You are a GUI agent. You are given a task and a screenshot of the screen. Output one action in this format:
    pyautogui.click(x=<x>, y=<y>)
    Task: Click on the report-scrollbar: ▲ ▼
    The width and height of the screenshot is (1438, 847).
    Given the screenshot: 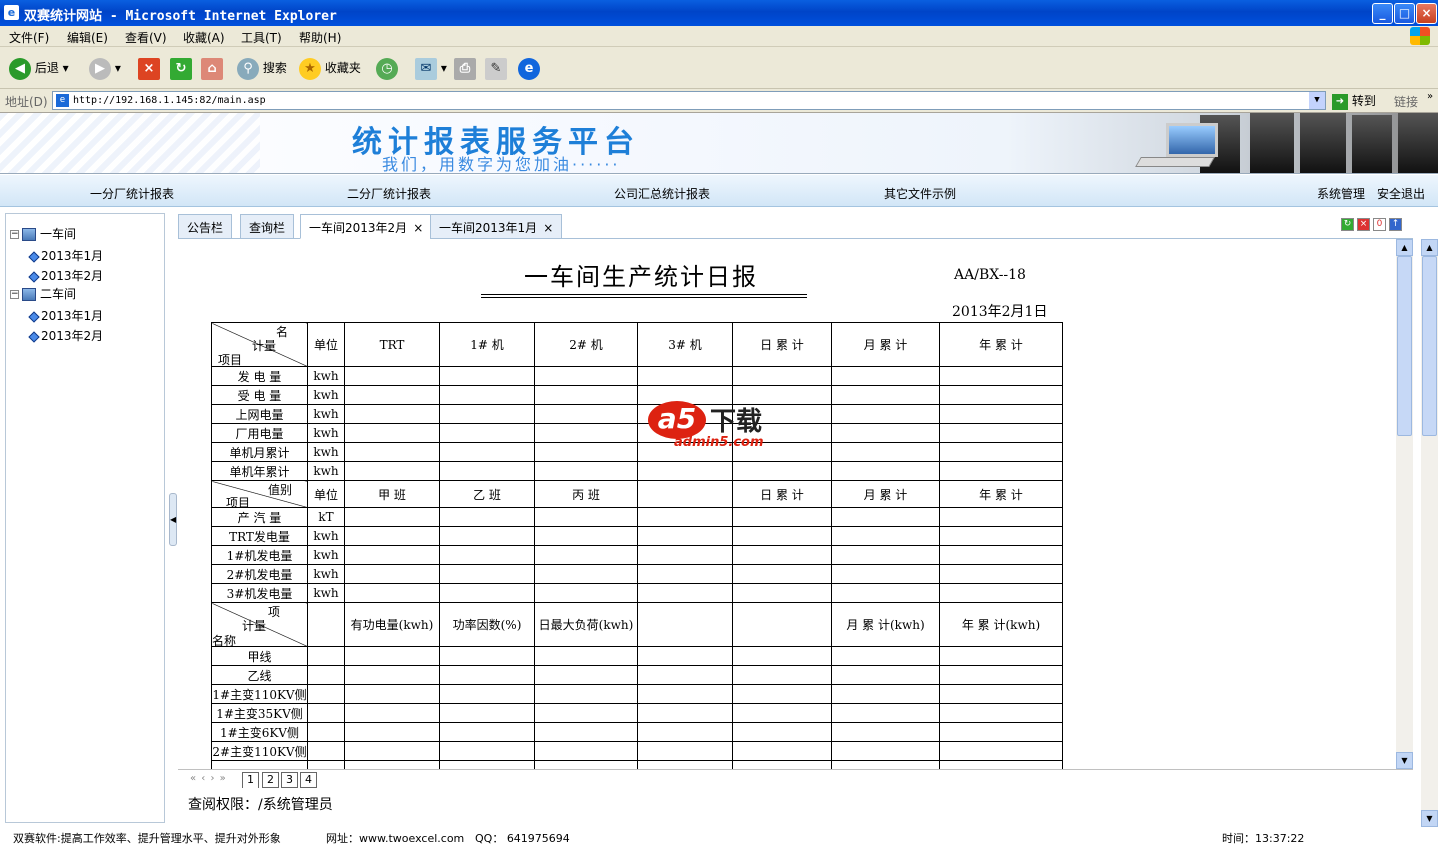 What is the action you would take?
    pyautogui.click(x=1404, y=504)
    